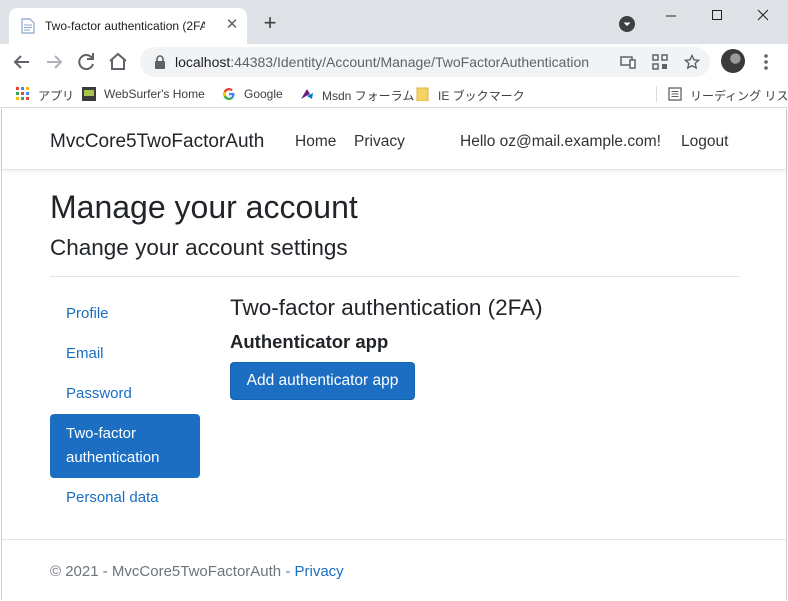  What do you see at coordinates (315, 142) in the screenshot?
I see `nav-link-home: Home` at bounding box center [315, 142].